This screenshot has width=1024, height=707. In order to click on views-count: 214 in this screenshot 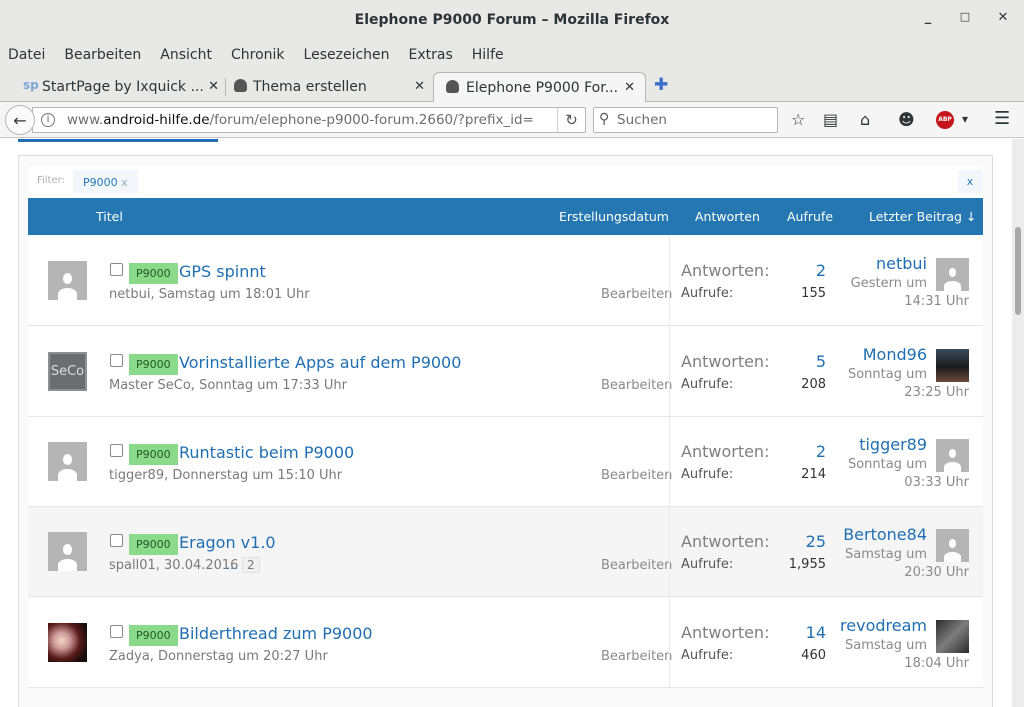, I will do `click(813, 474)`.